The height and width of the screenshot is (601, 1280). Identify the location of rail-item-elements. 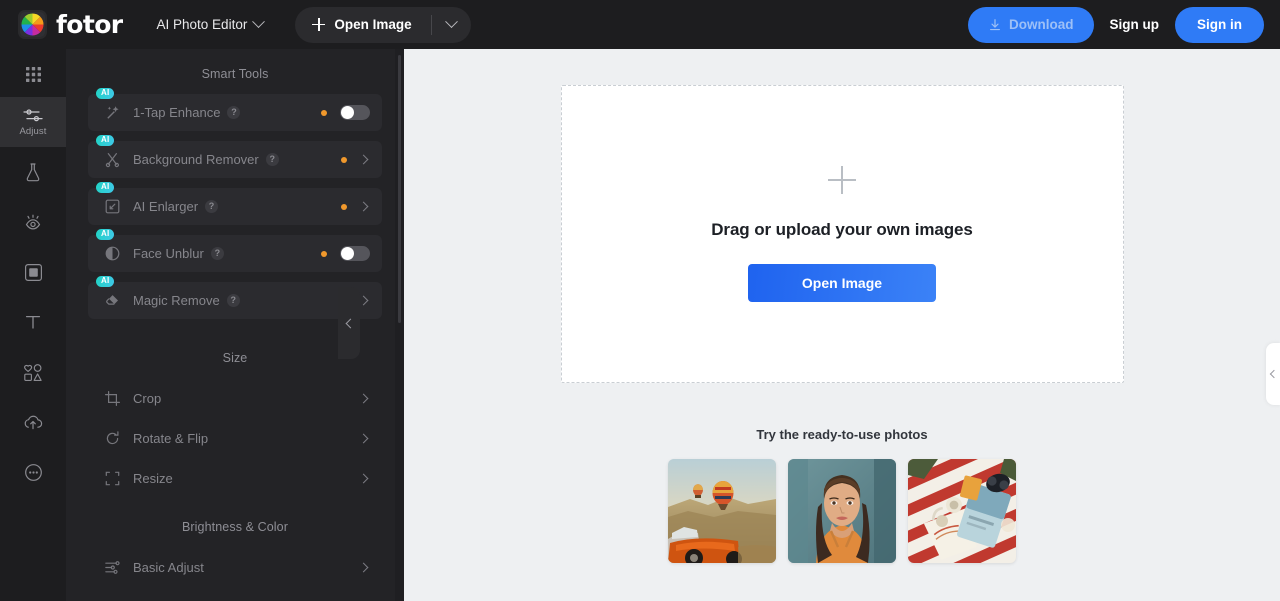
(33, 372).